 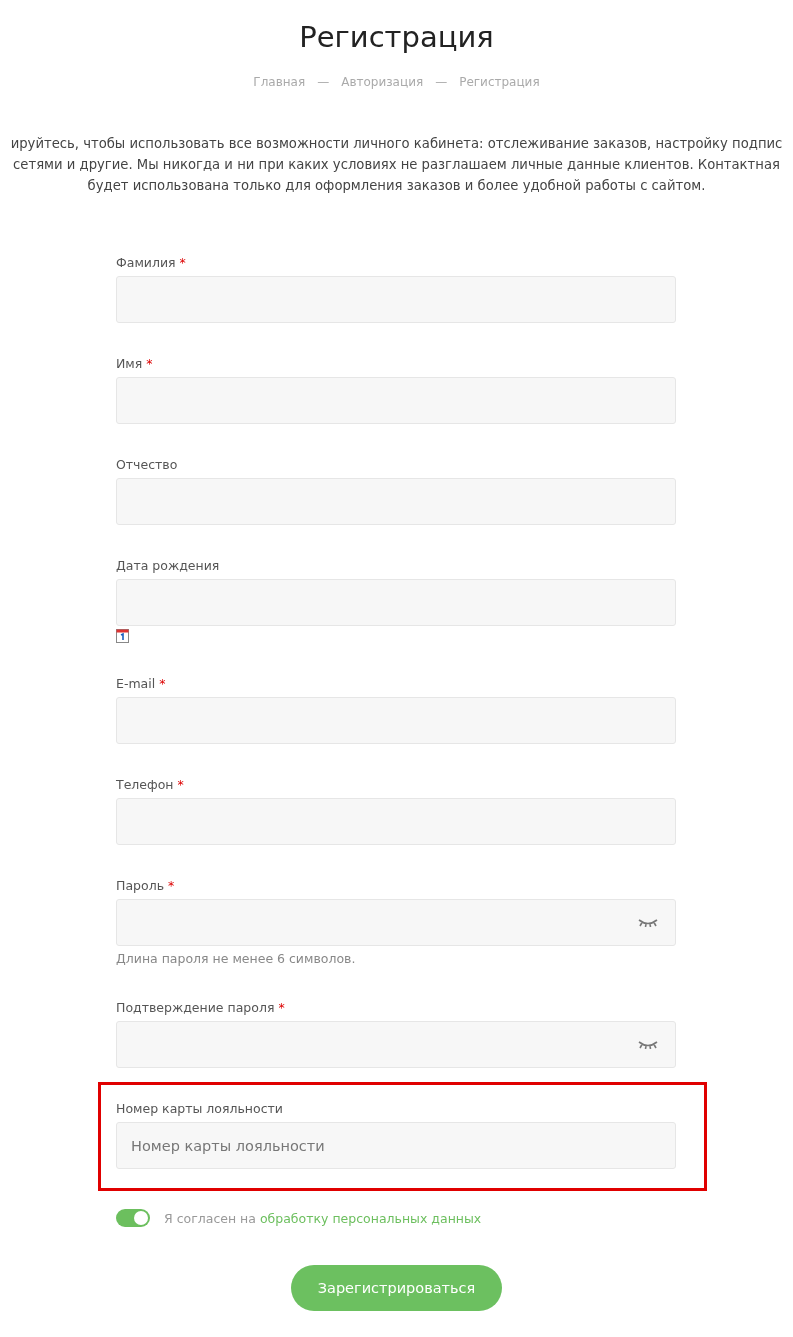 What do you see at coordinates (396, 186) in the screenshot?
I see `intro-text: будет использована только для оформления заказов и более удобной работы с сайтом.` at bounding box center [396, 186].